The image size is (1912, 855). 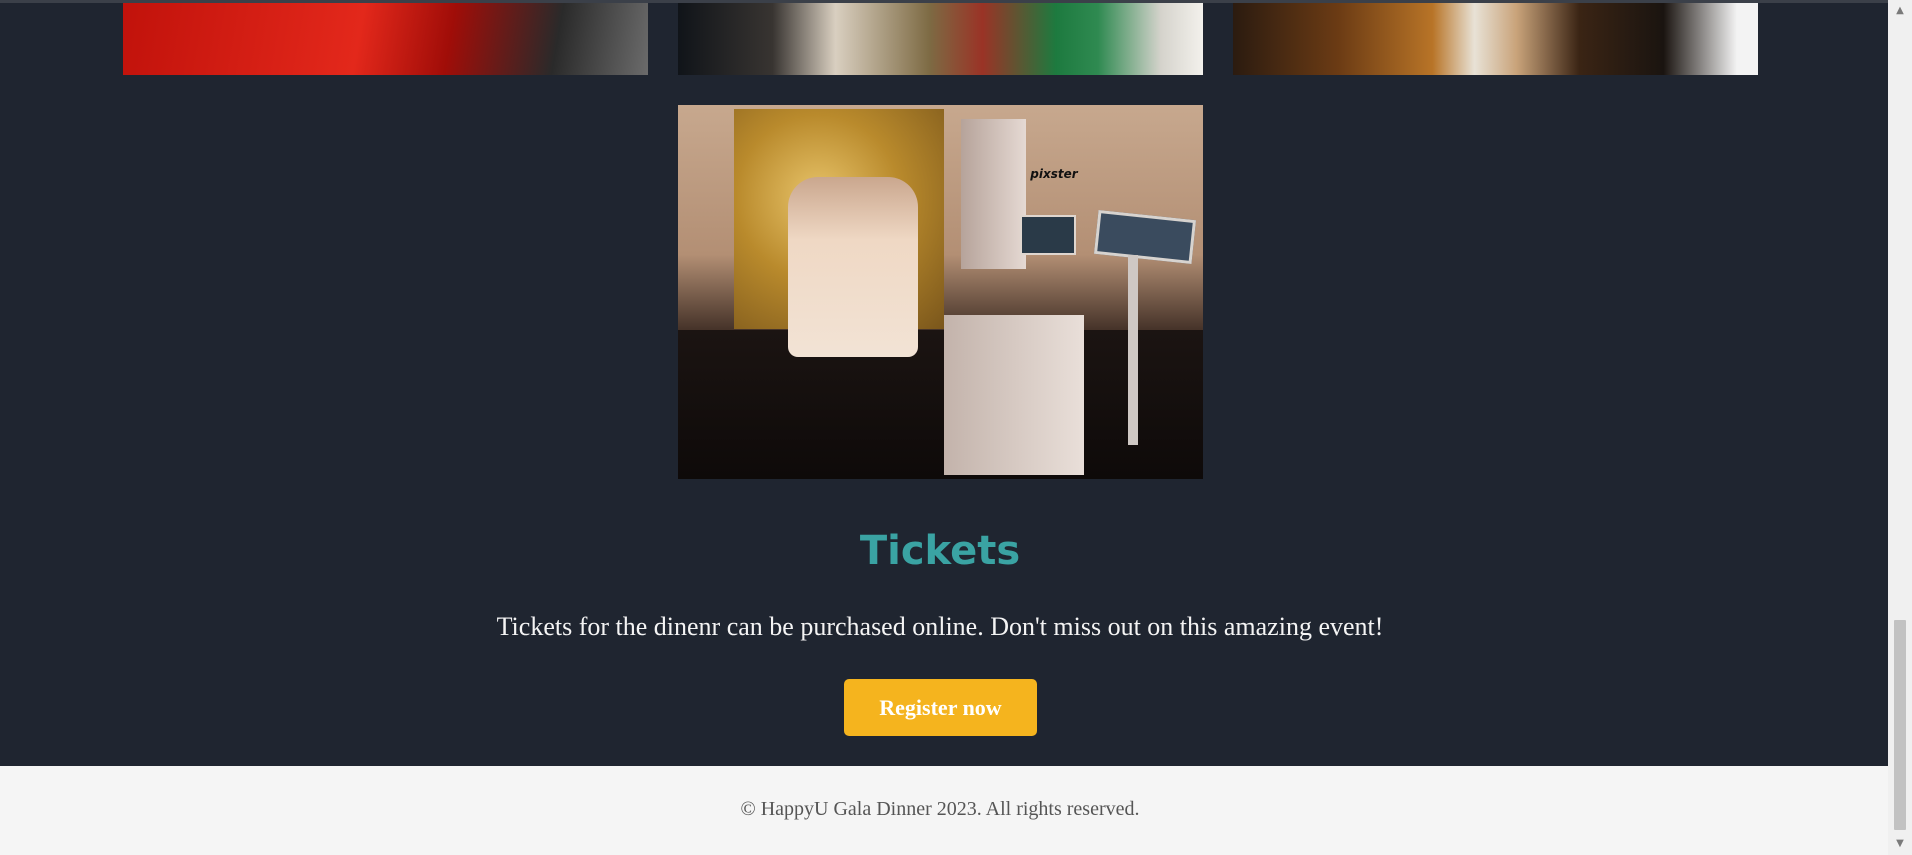 I want to click on booth-screen, so click(x=1048, y=235).